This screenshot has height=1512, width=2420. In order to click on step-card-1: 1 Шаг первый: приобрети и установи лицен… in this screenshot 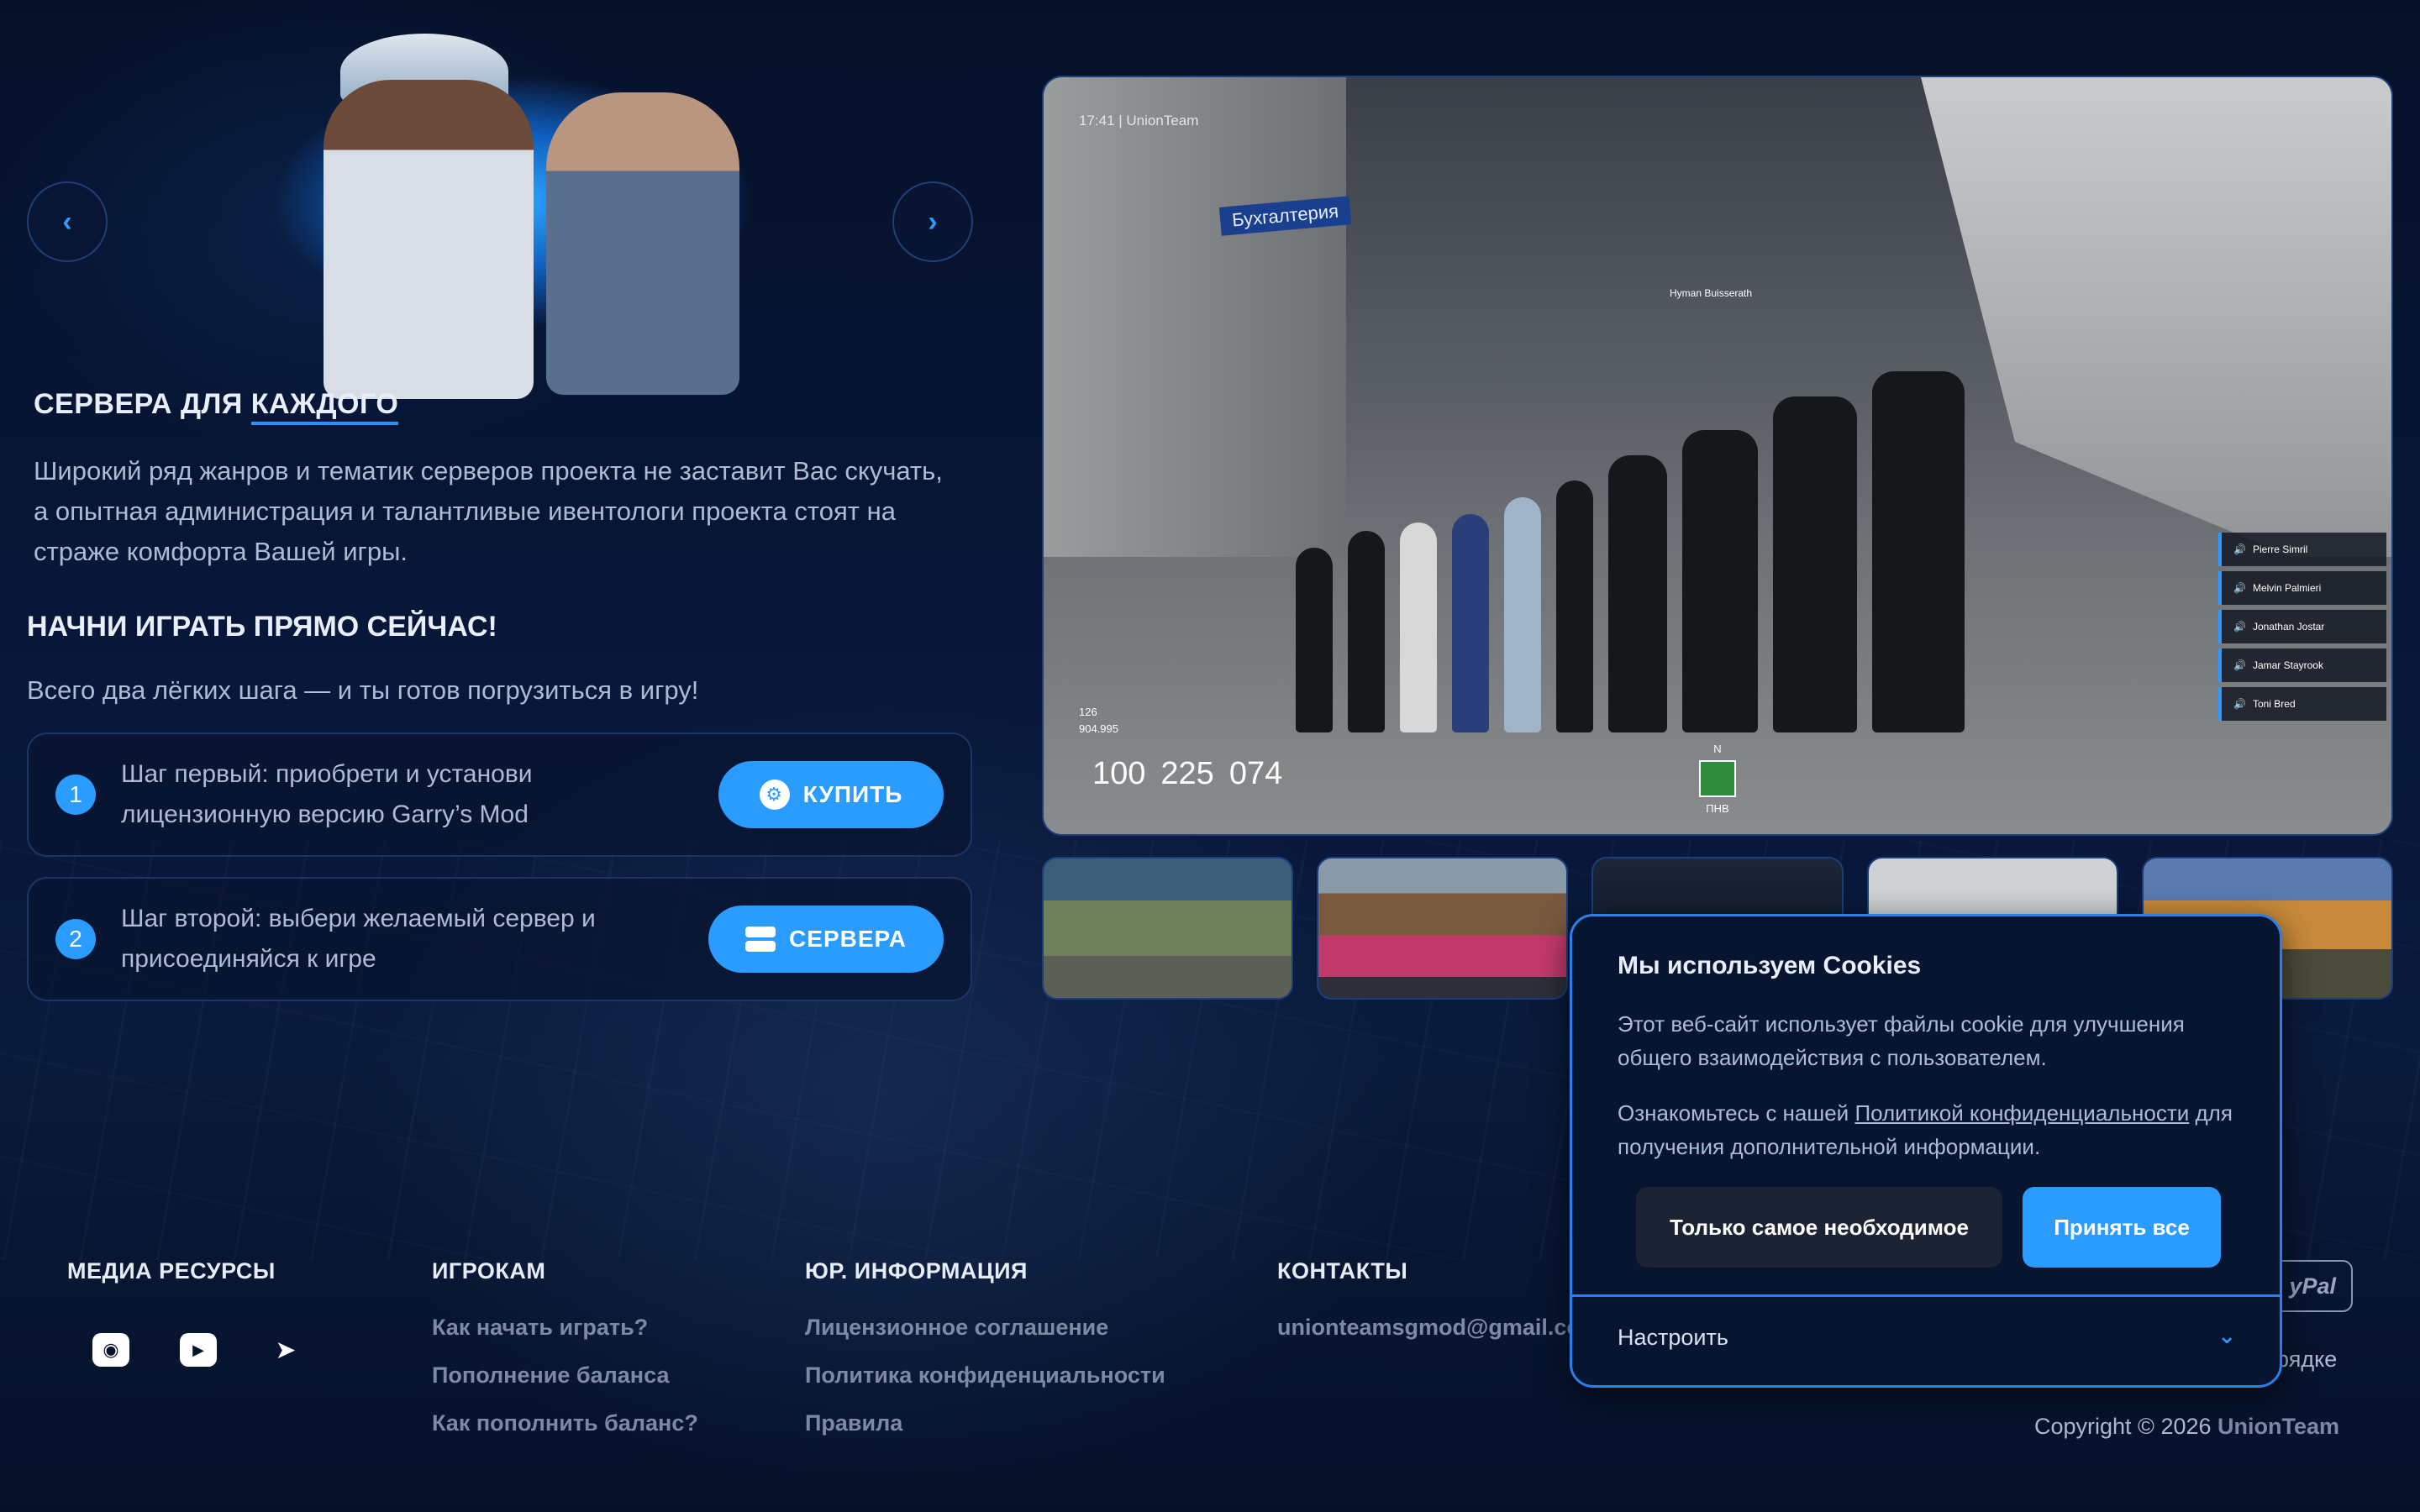, I will do `click(499, 794)`.